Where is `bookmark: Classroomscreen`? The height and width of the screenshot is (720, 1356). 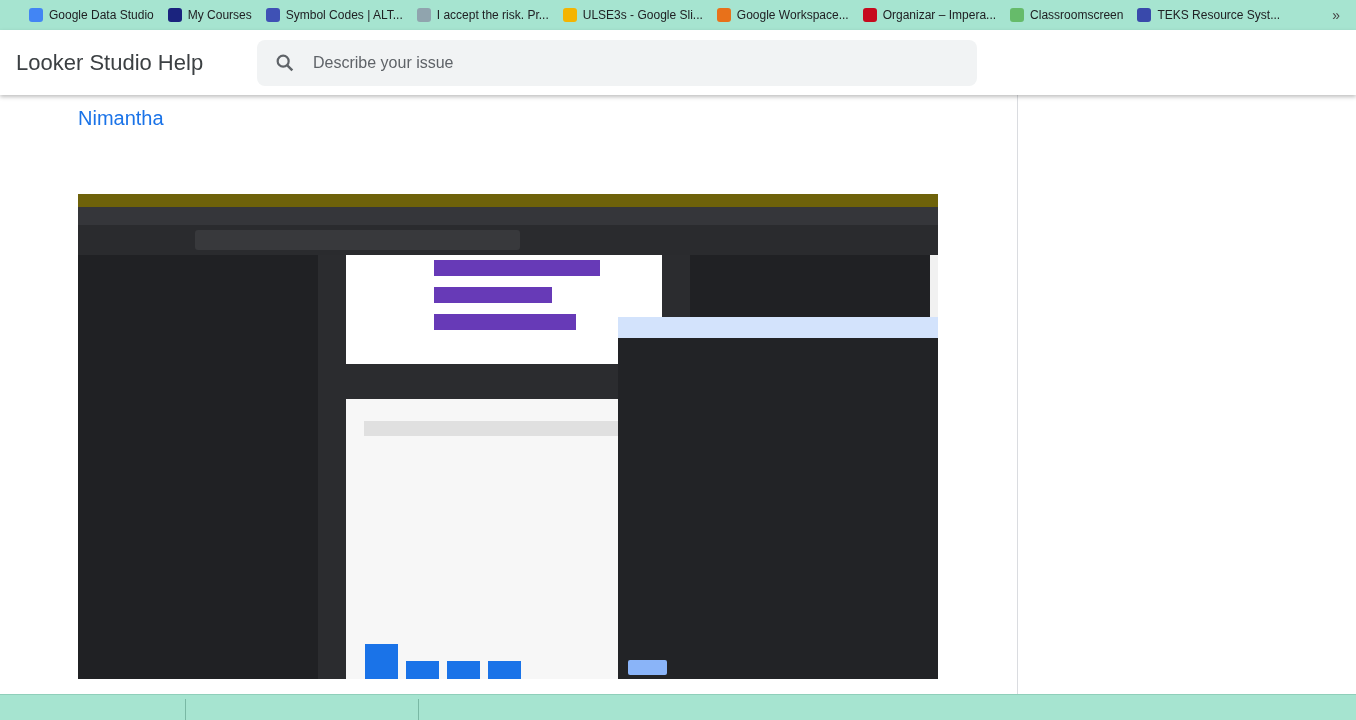
bookmark: Classroomscreen is located at coordinates (1066, 15).